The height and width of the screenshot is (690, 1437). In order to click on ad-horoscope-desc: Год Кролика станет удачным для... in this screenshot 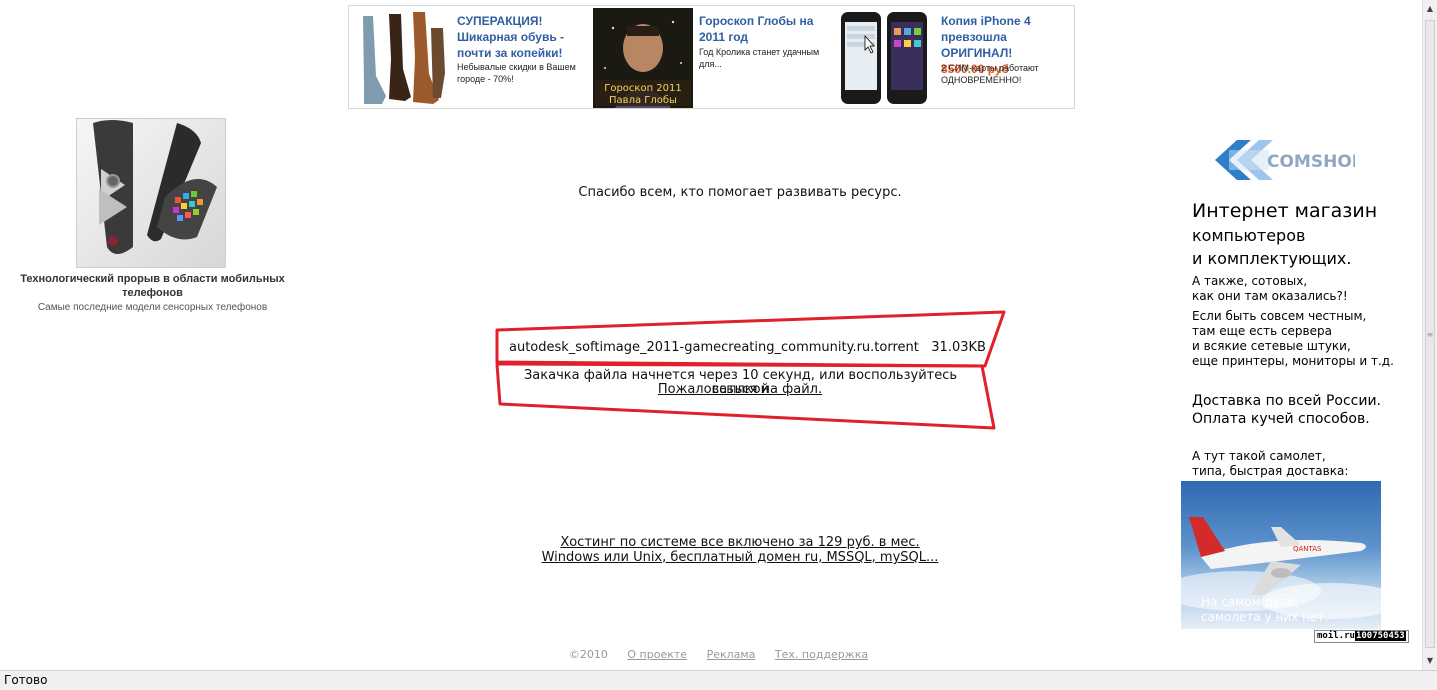, I will do `click(764, 58)`.